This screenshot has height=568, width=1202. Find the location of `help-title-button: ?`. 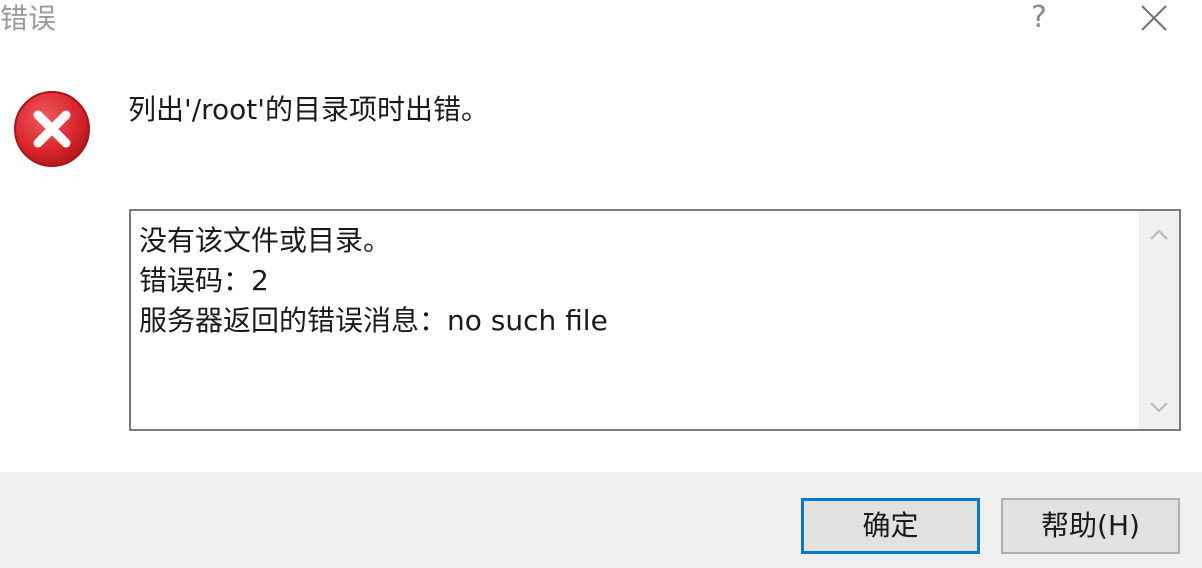

help-title-button: ? is located at coordinates (1039, 18).